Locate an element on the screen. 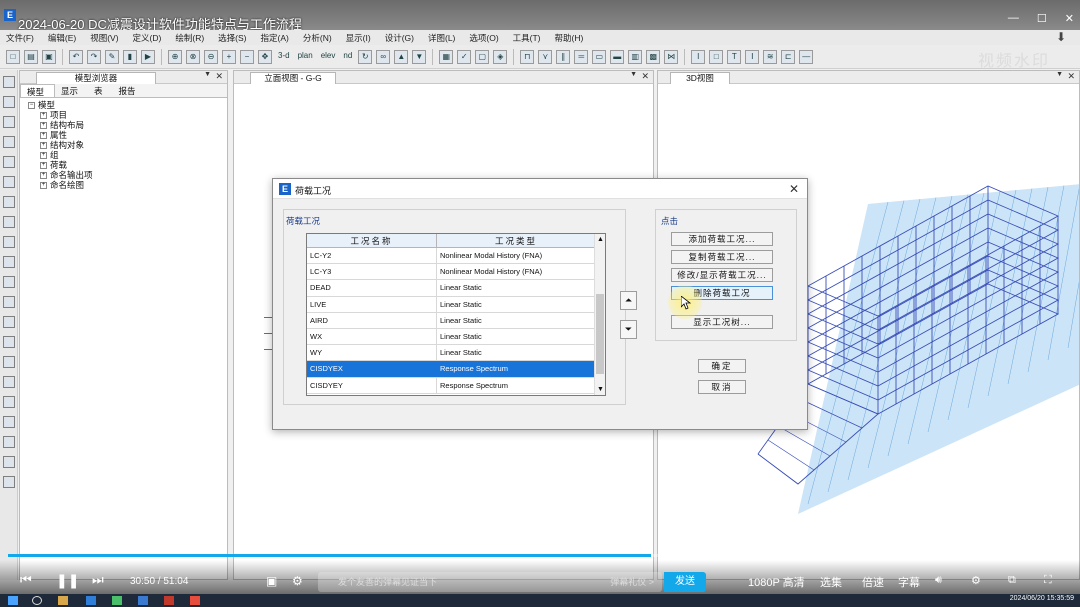  draw-wall-icon is located at coordinates (9, 262).